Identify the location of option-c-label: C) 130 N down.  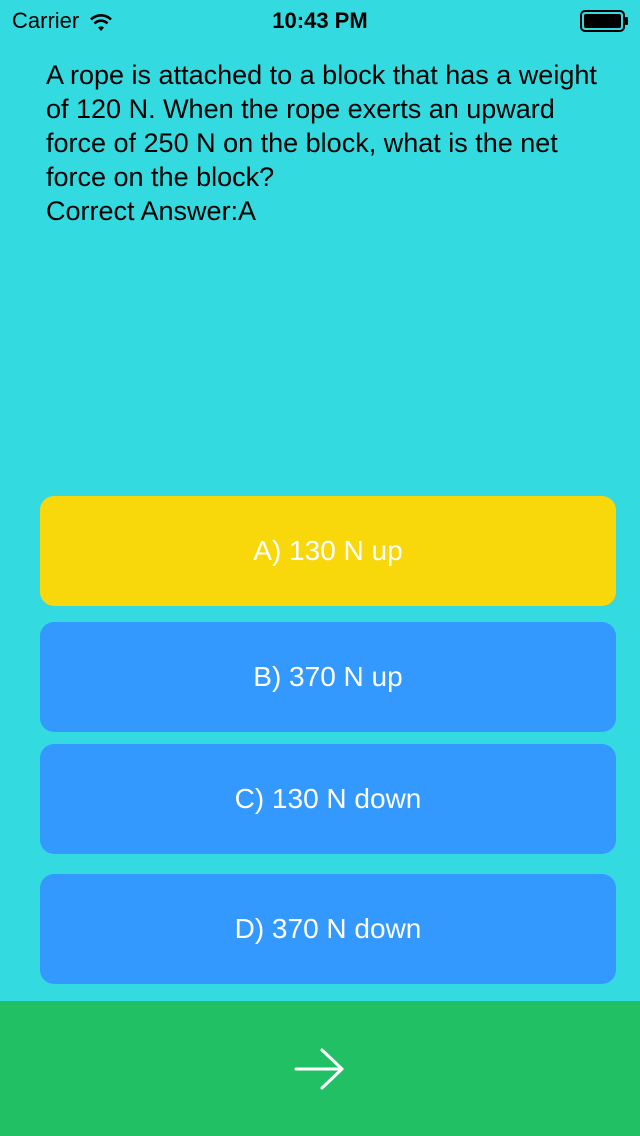
(328, 798).